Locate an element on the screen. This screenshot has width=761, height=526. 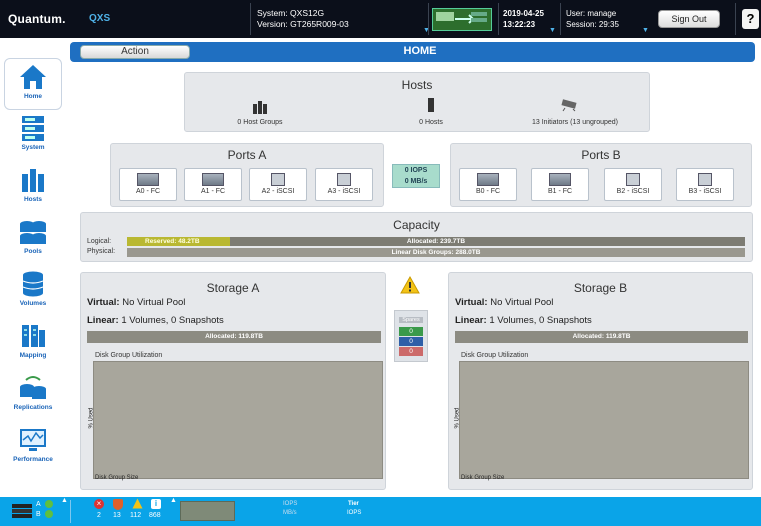
spares-title: Spares is located at coordinates (411, 320).